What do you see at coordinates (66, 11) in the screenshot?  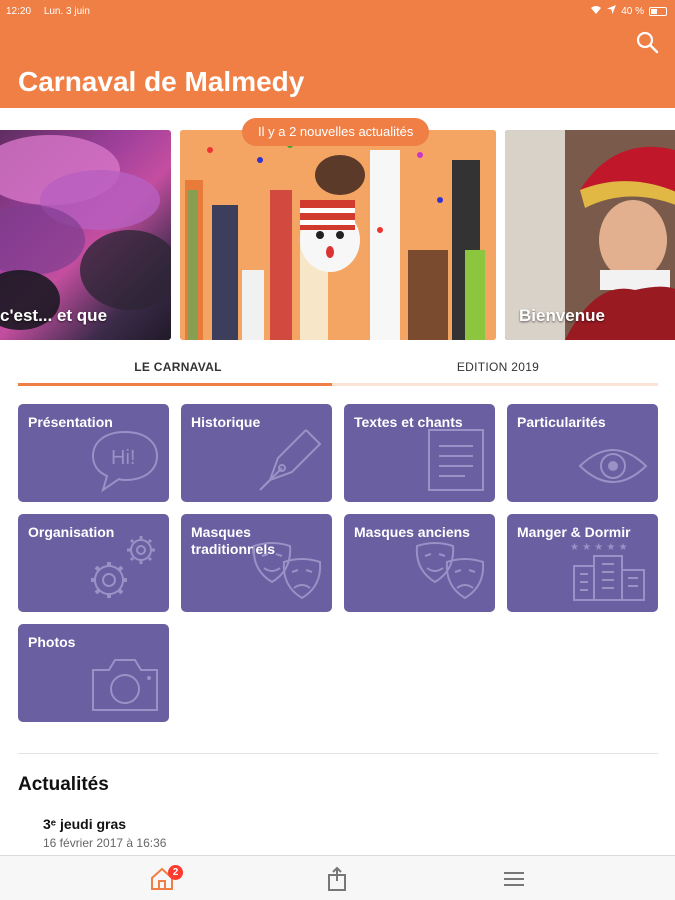 I see `status-date: Lun. 3 juin` at bounding box center [66, 11].